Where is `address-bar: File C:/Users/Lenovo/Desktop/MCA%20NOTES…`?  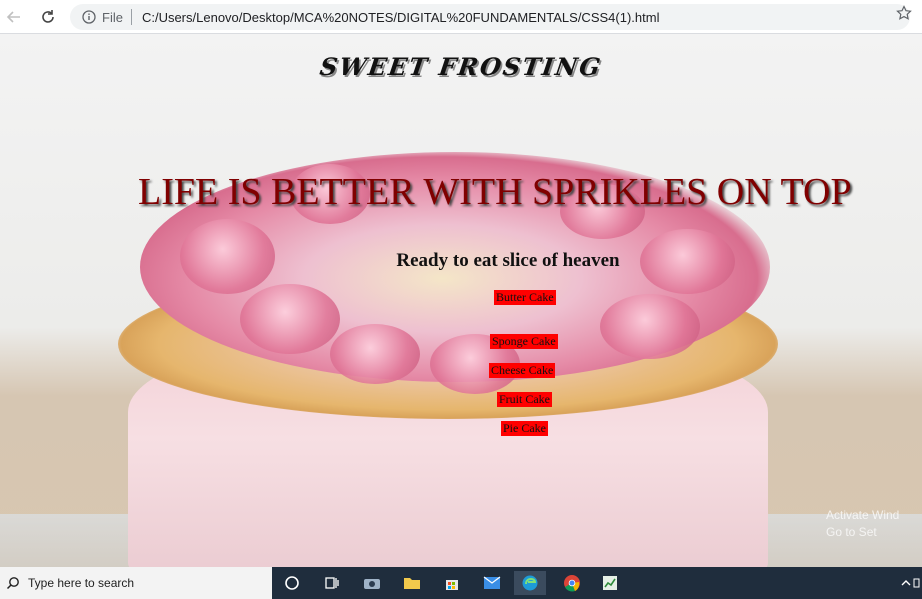 address-bar: File C:/Users/Lenovo/Desktop/MCA%20NOTES… is located at coordinates (490, 17).